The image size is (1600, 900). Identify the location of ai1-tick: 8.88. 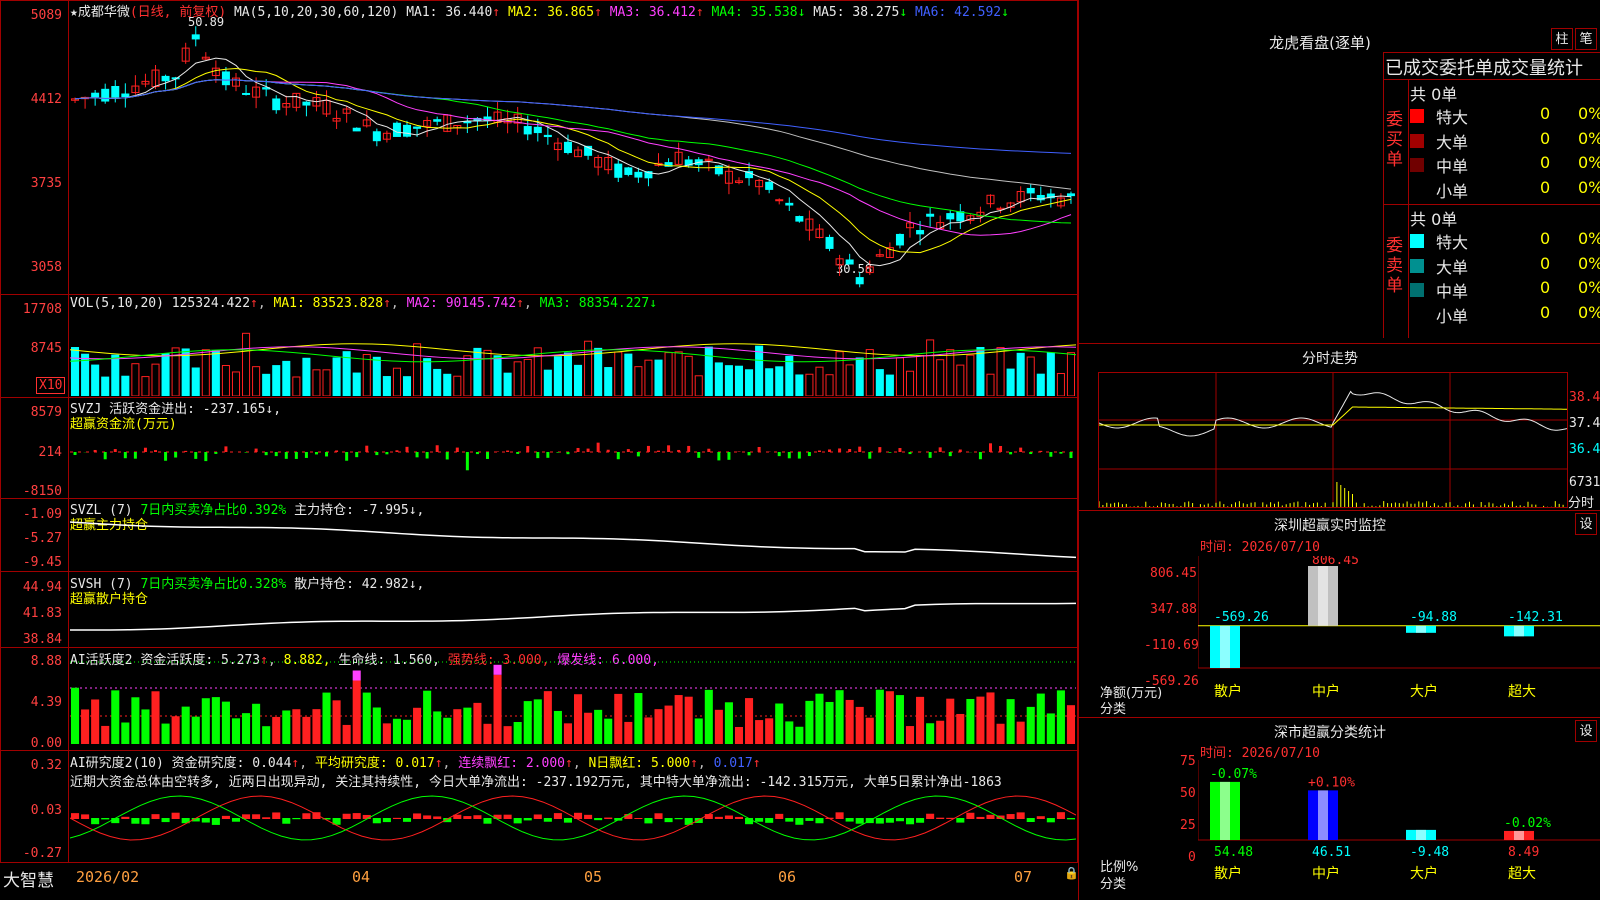
(46, 661).